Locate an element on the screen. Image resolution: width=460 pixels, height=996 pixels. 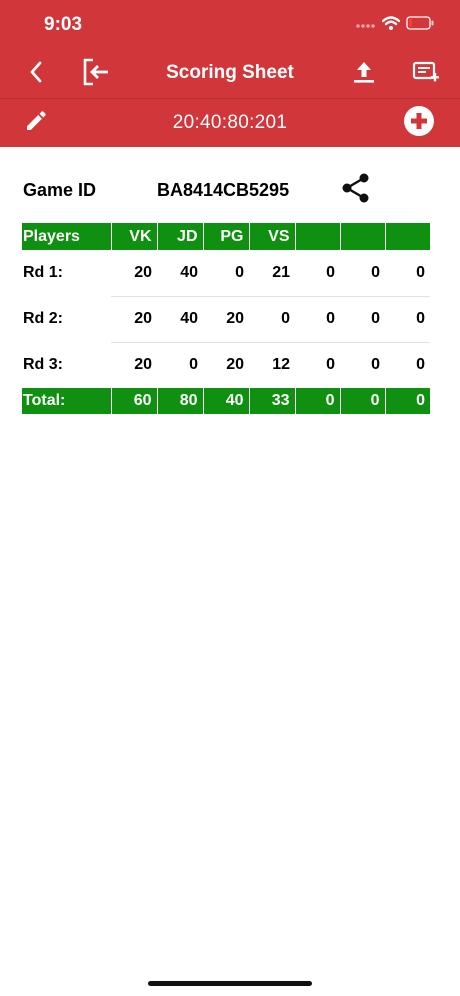
total-cell: 33 is located at coordinates (271, 401).